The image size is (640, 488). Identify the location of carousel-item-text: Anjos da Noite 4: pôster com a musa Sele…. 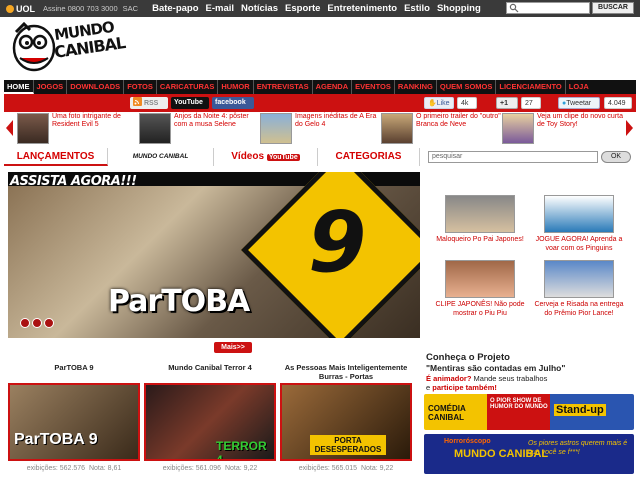
(211, 121).